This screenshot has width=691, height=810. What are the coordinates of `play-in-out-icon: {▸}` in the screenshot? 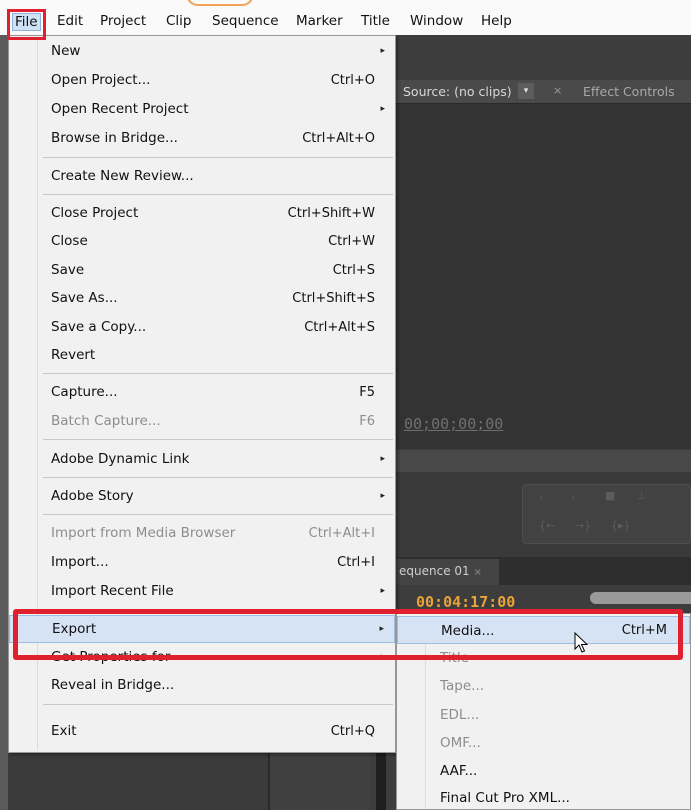 It's located at (621, 525).